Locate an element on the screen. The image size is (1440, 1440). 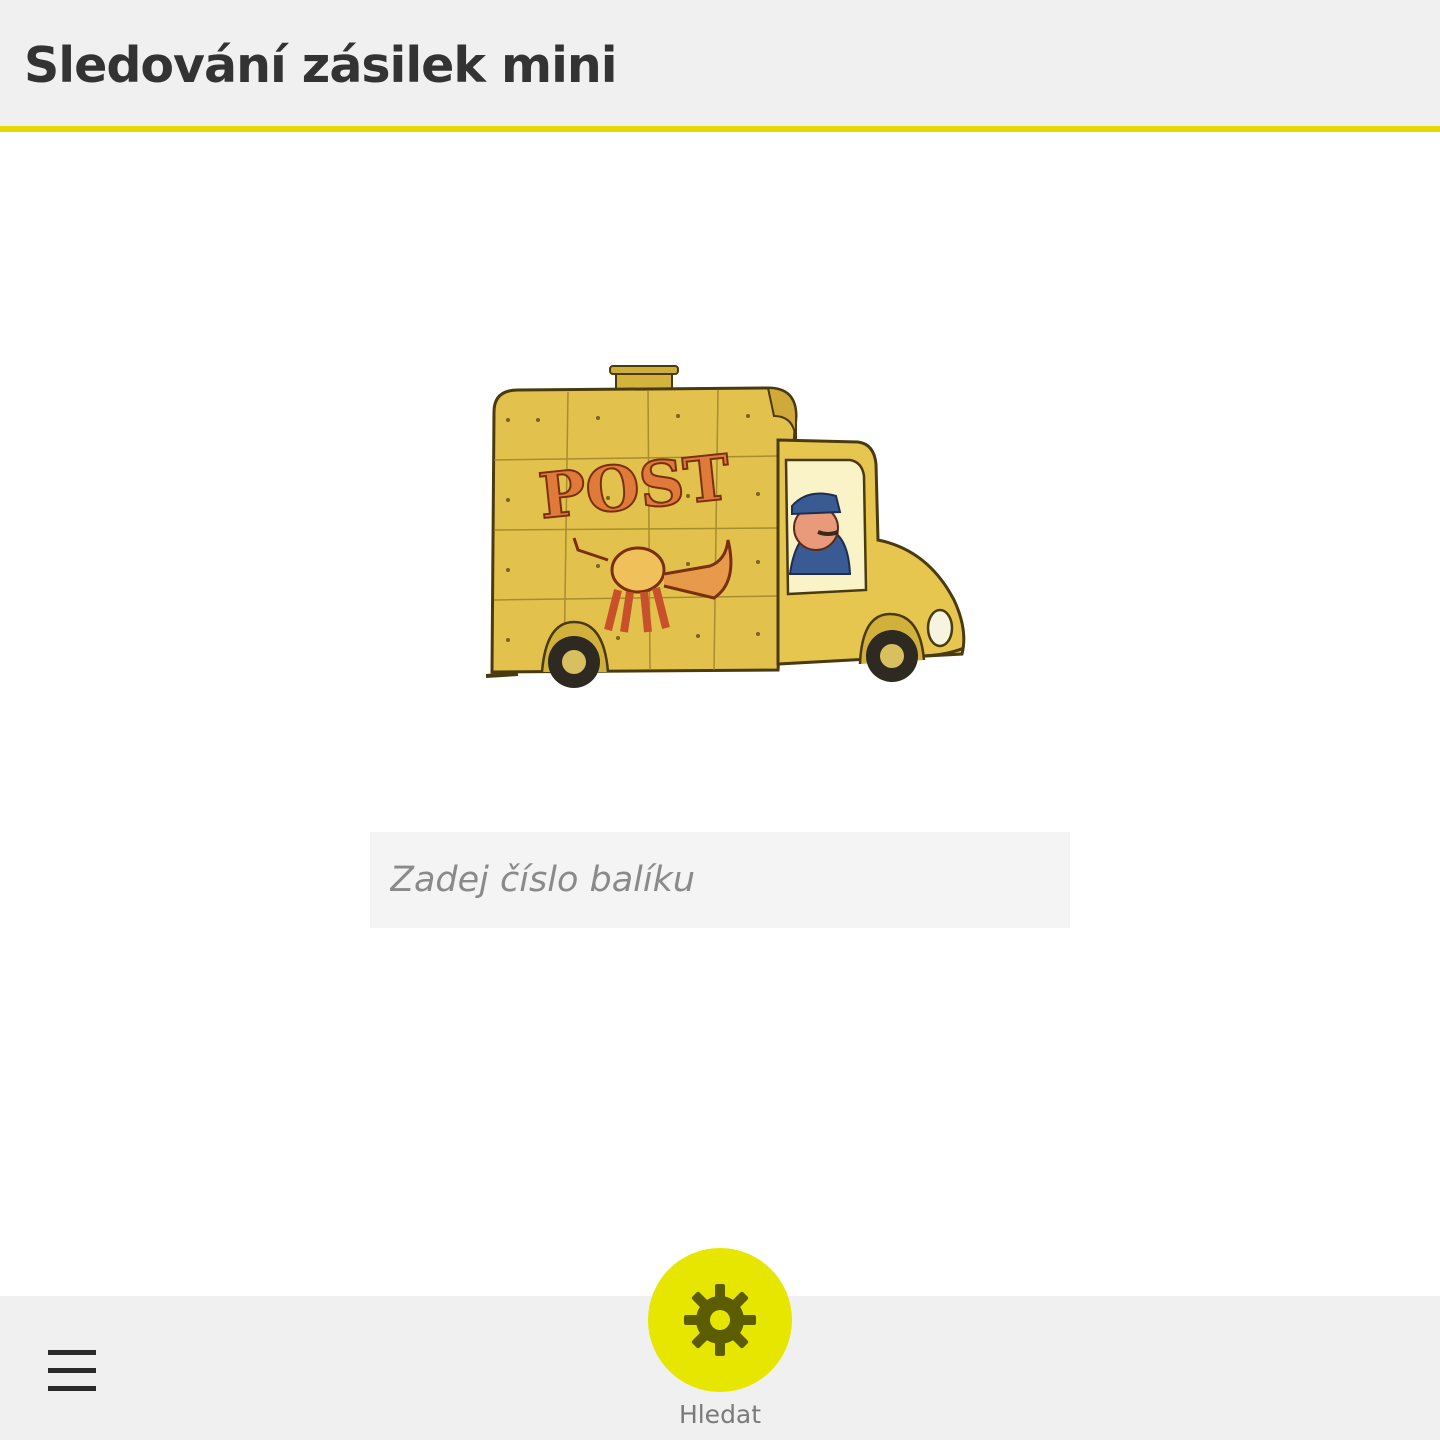
package-number-input is located at coordinates (720, 880).